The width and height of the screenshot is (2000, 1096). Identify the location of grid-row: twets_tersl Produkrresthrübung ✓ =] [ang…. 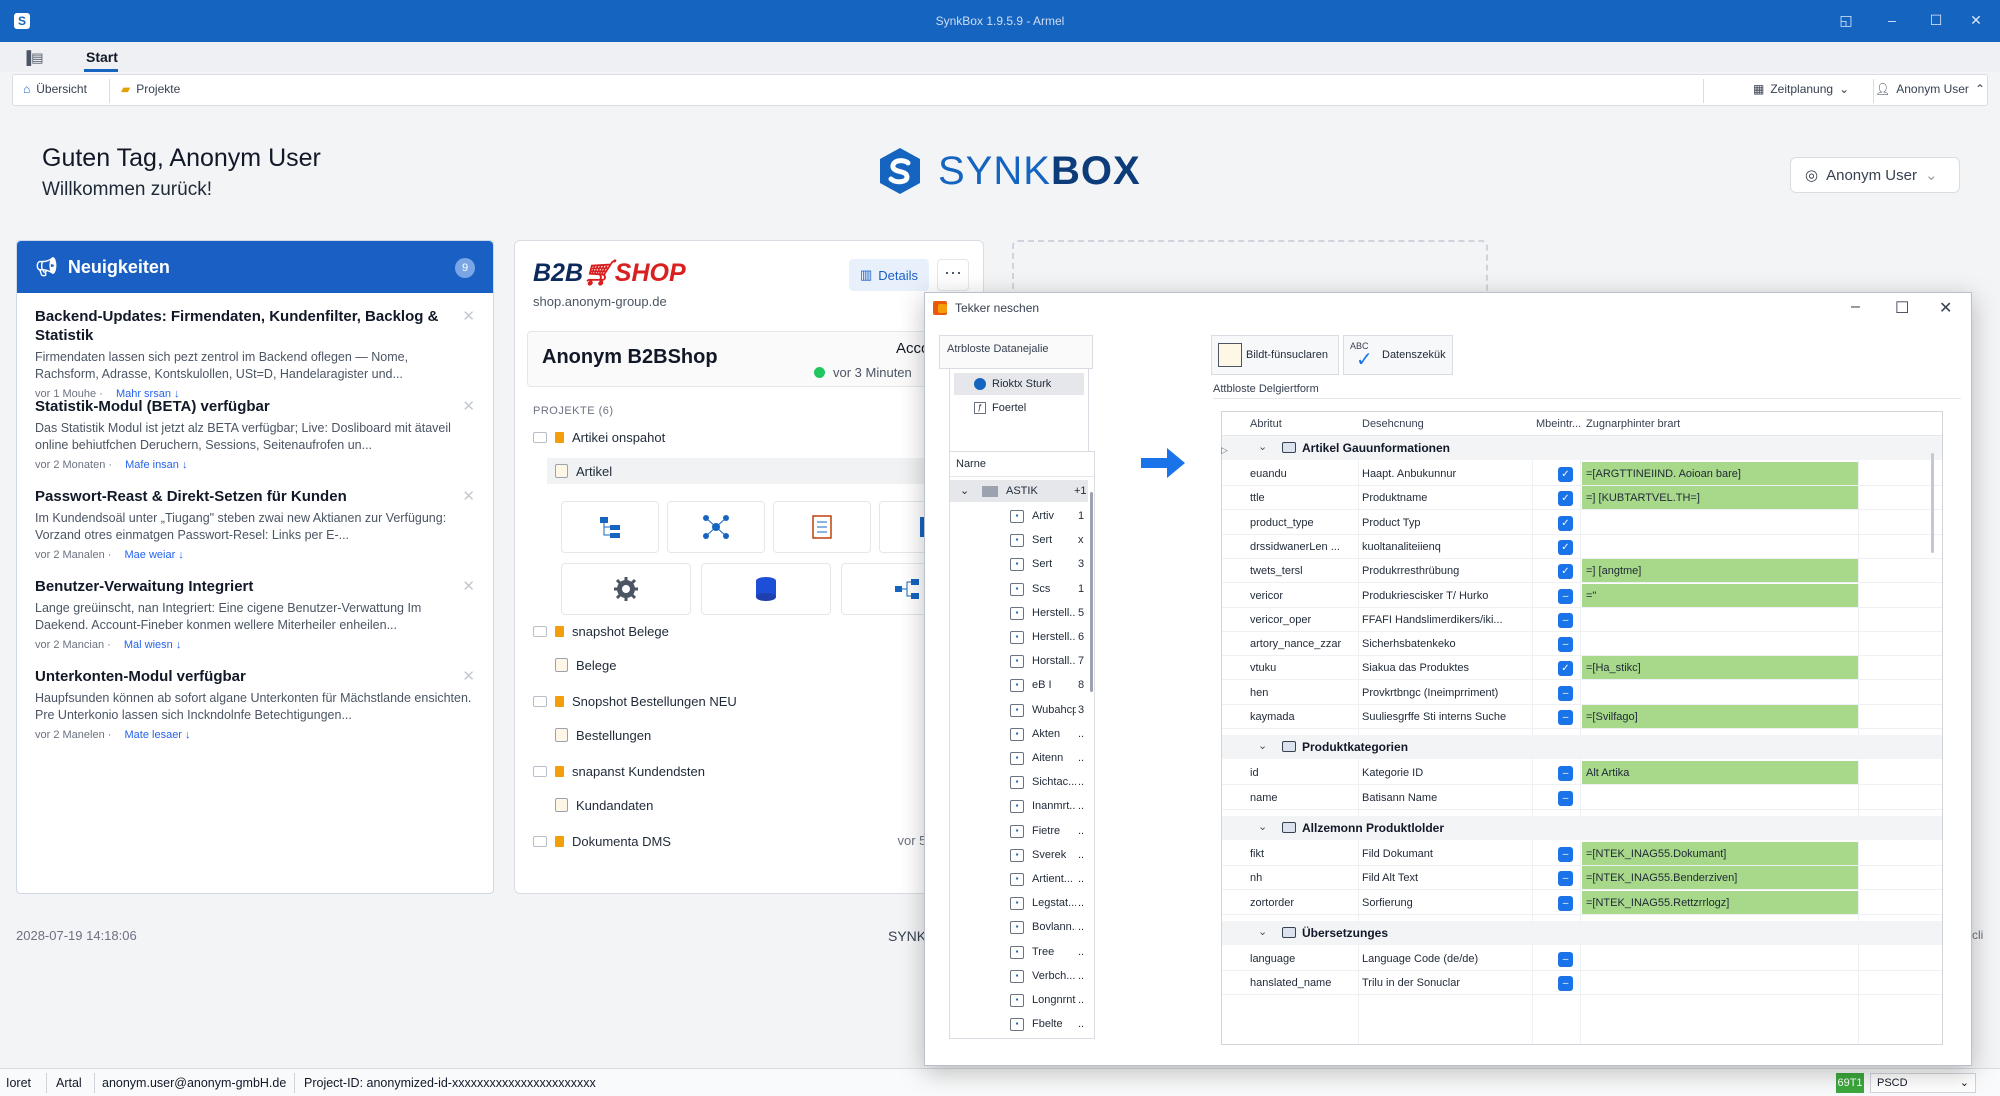
(1582, 571).